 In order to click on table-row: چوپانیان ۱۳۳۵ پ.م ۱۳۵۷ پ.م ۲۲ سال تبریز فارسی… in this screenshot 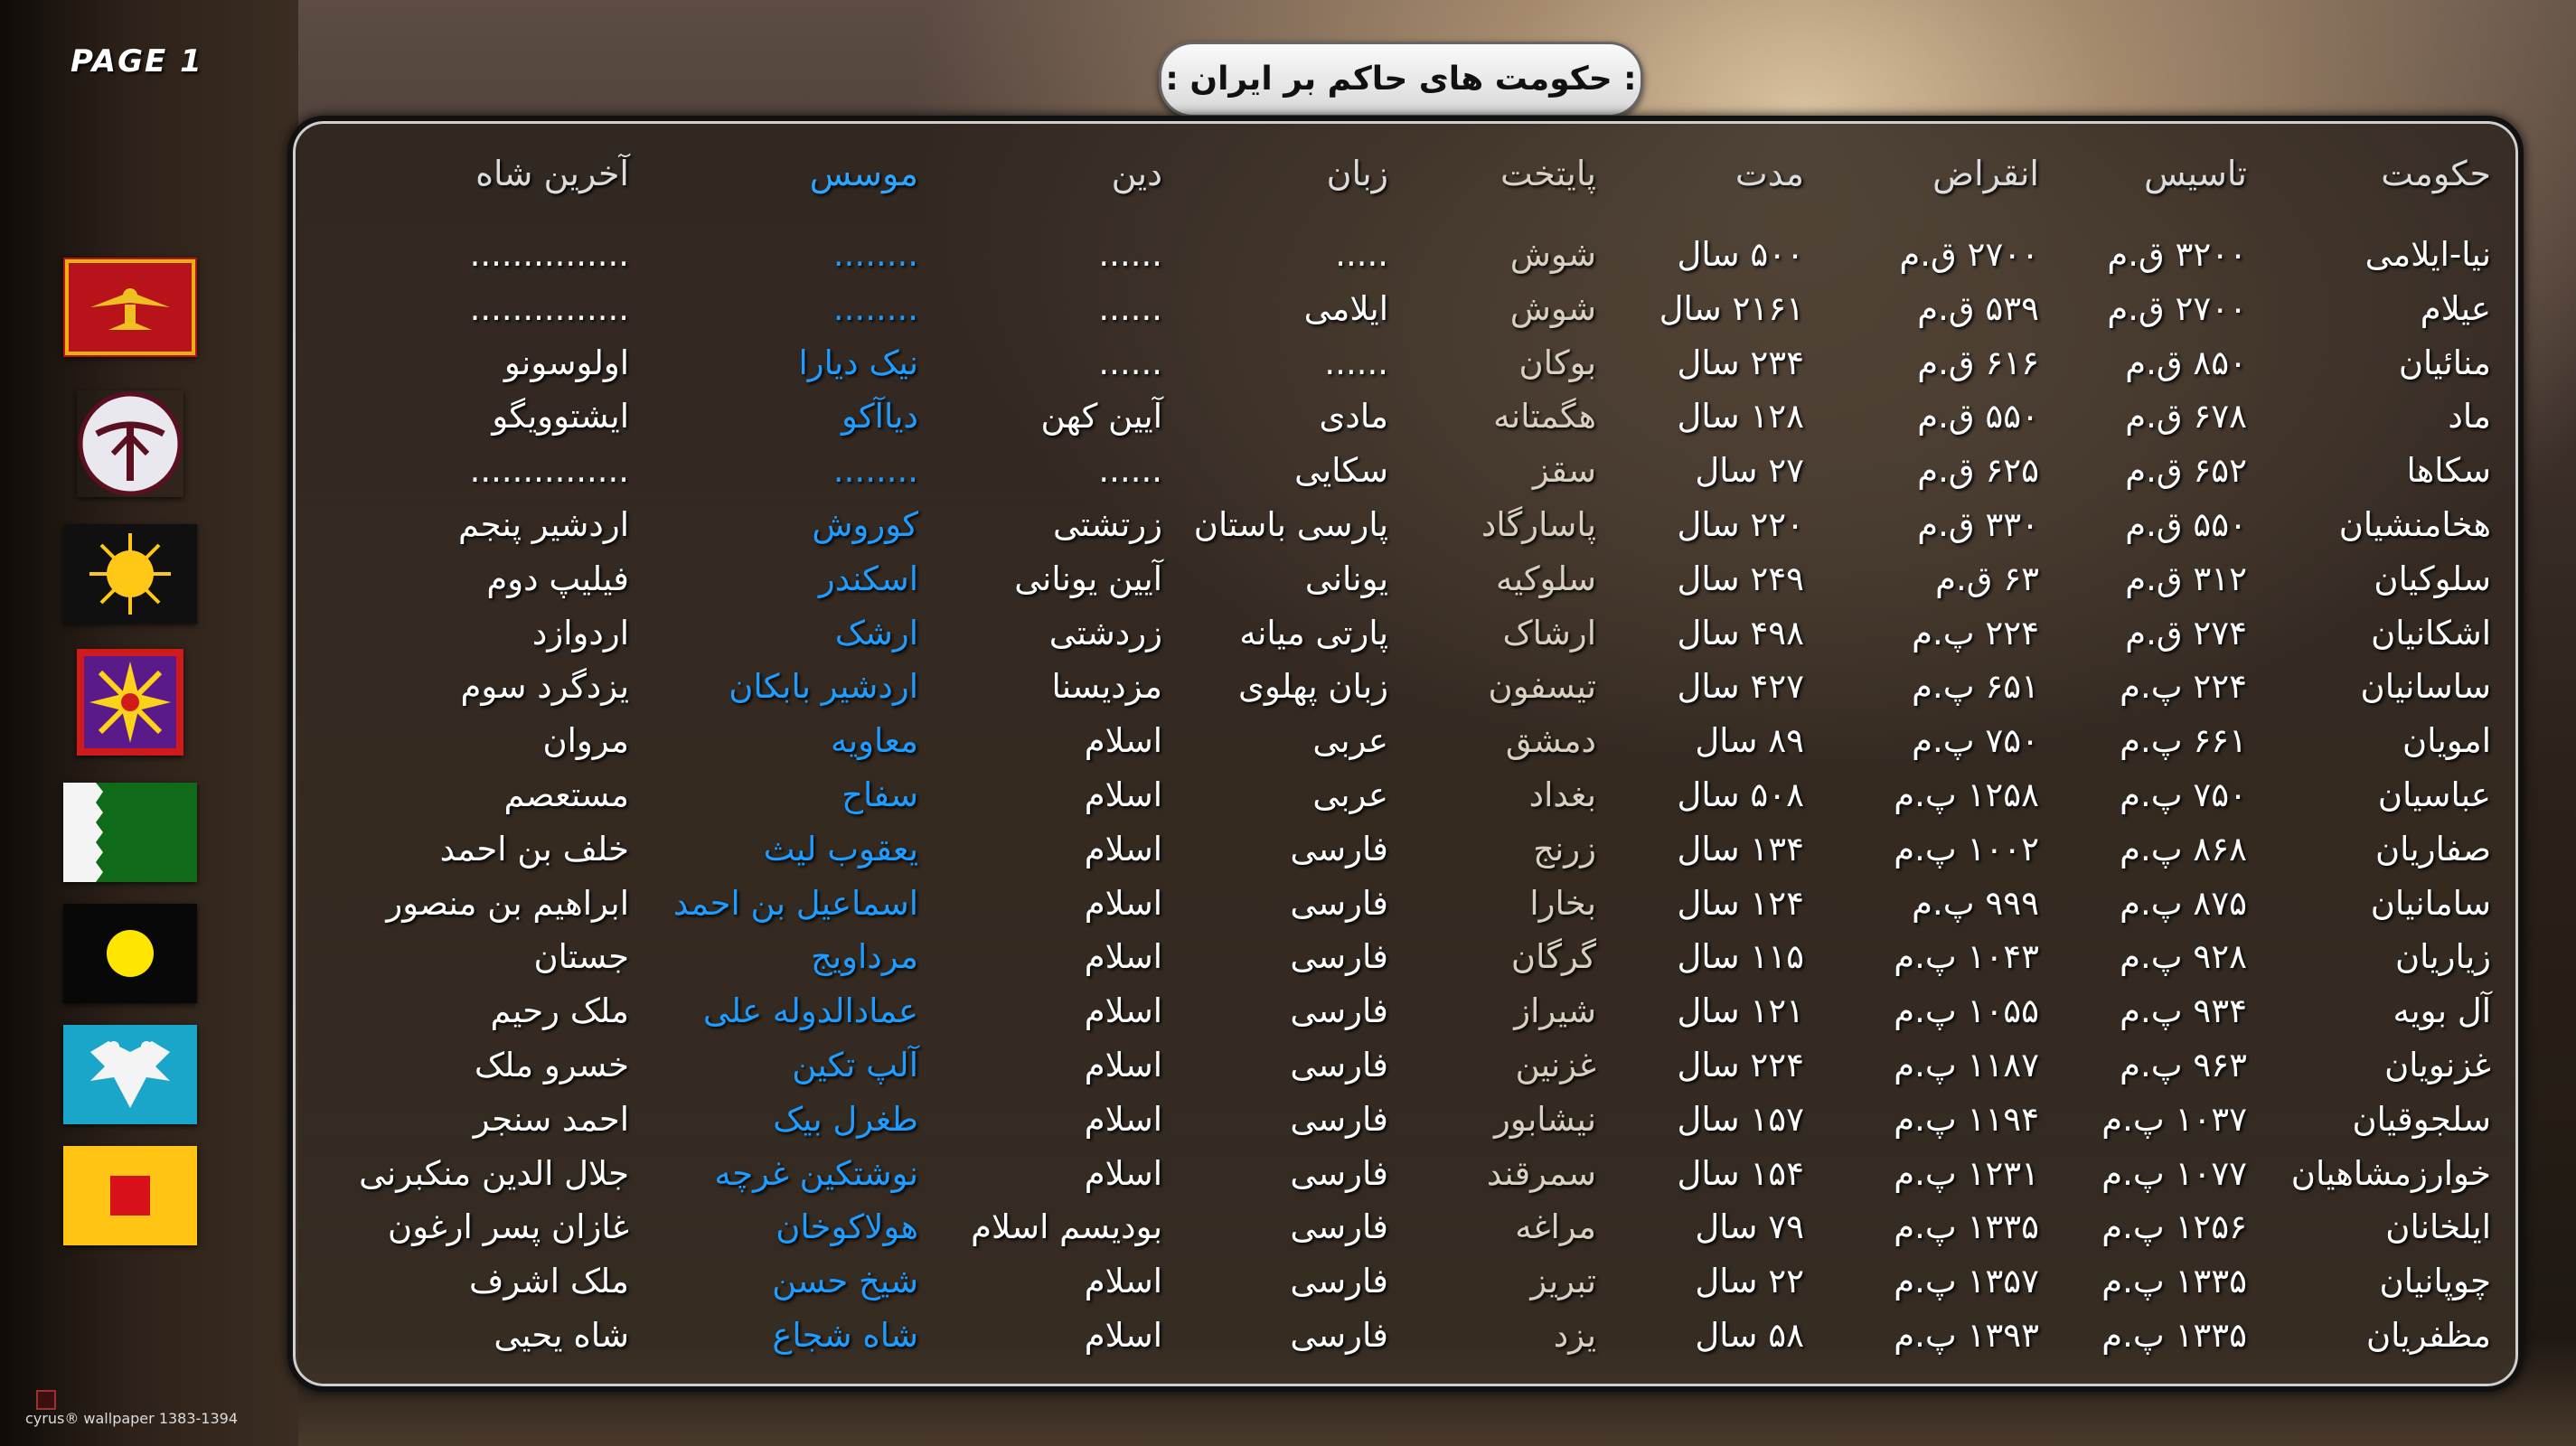, I will do `click(1405, 1281)`.